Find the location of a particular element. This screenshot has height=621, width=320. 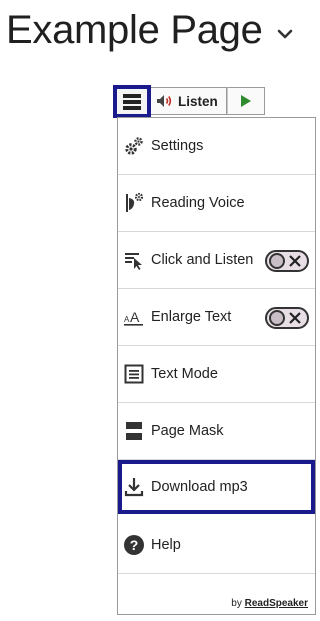

reading-voice-icon is located at coordinates (134, 203).